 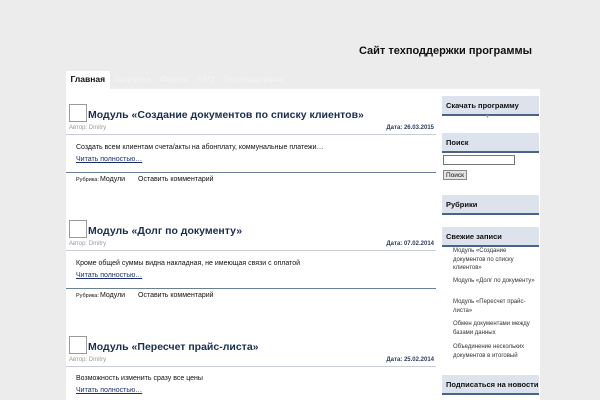 I want to click on download-widget-title: Скачать программу, so click(x=490, y=106).